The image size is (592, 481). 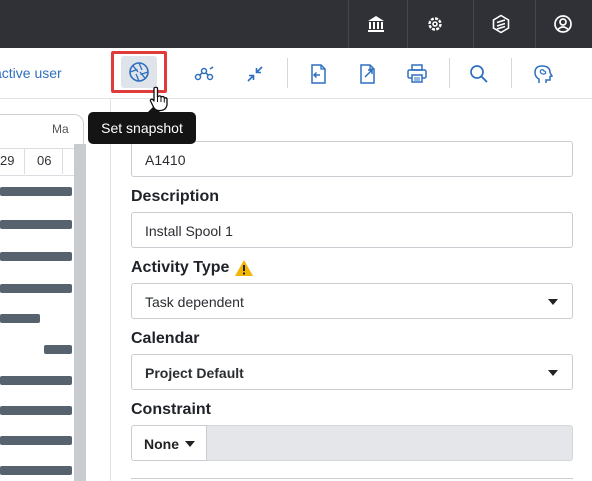 I want to click on layers-icon, so click(x=501, y=24).